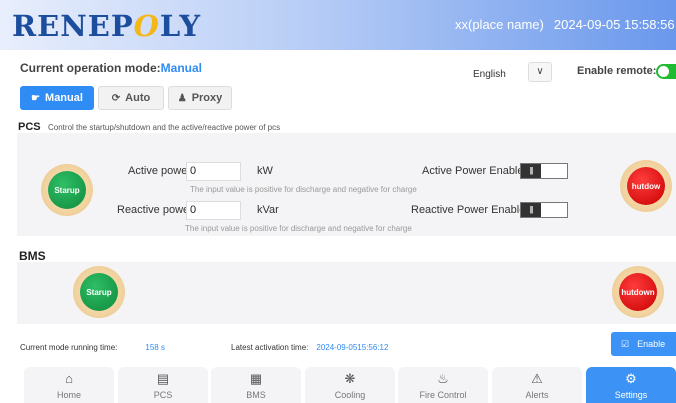 The height and width of the screenshot is (403, 676). Describe the element at coordinates (352, 347) in the screenshot. I see `activation-time-value: 2024-09-0515:56:12` at that location.